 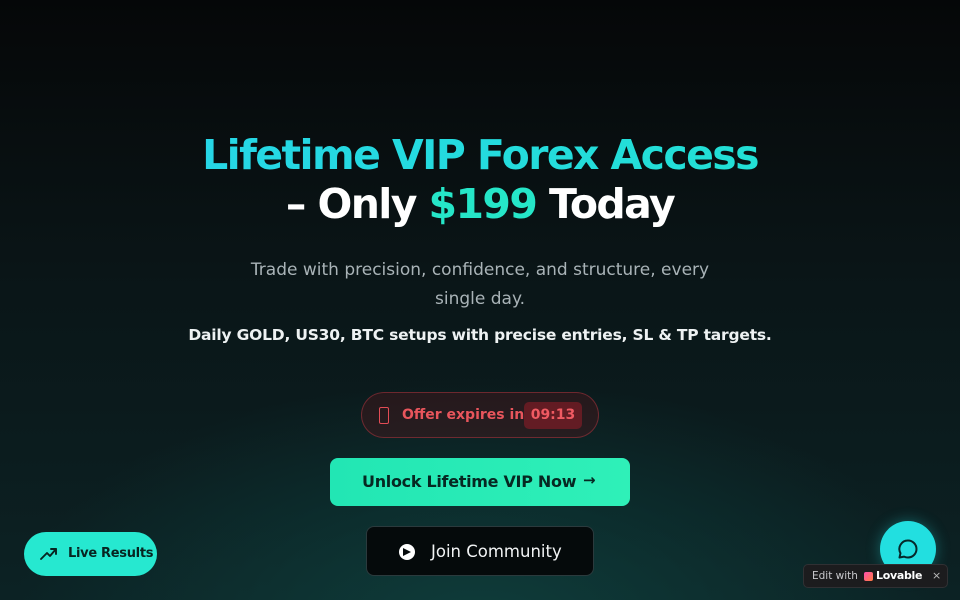 I want to click on hero-title-line2: – Only $199 Today, so click(x=480, y=204).